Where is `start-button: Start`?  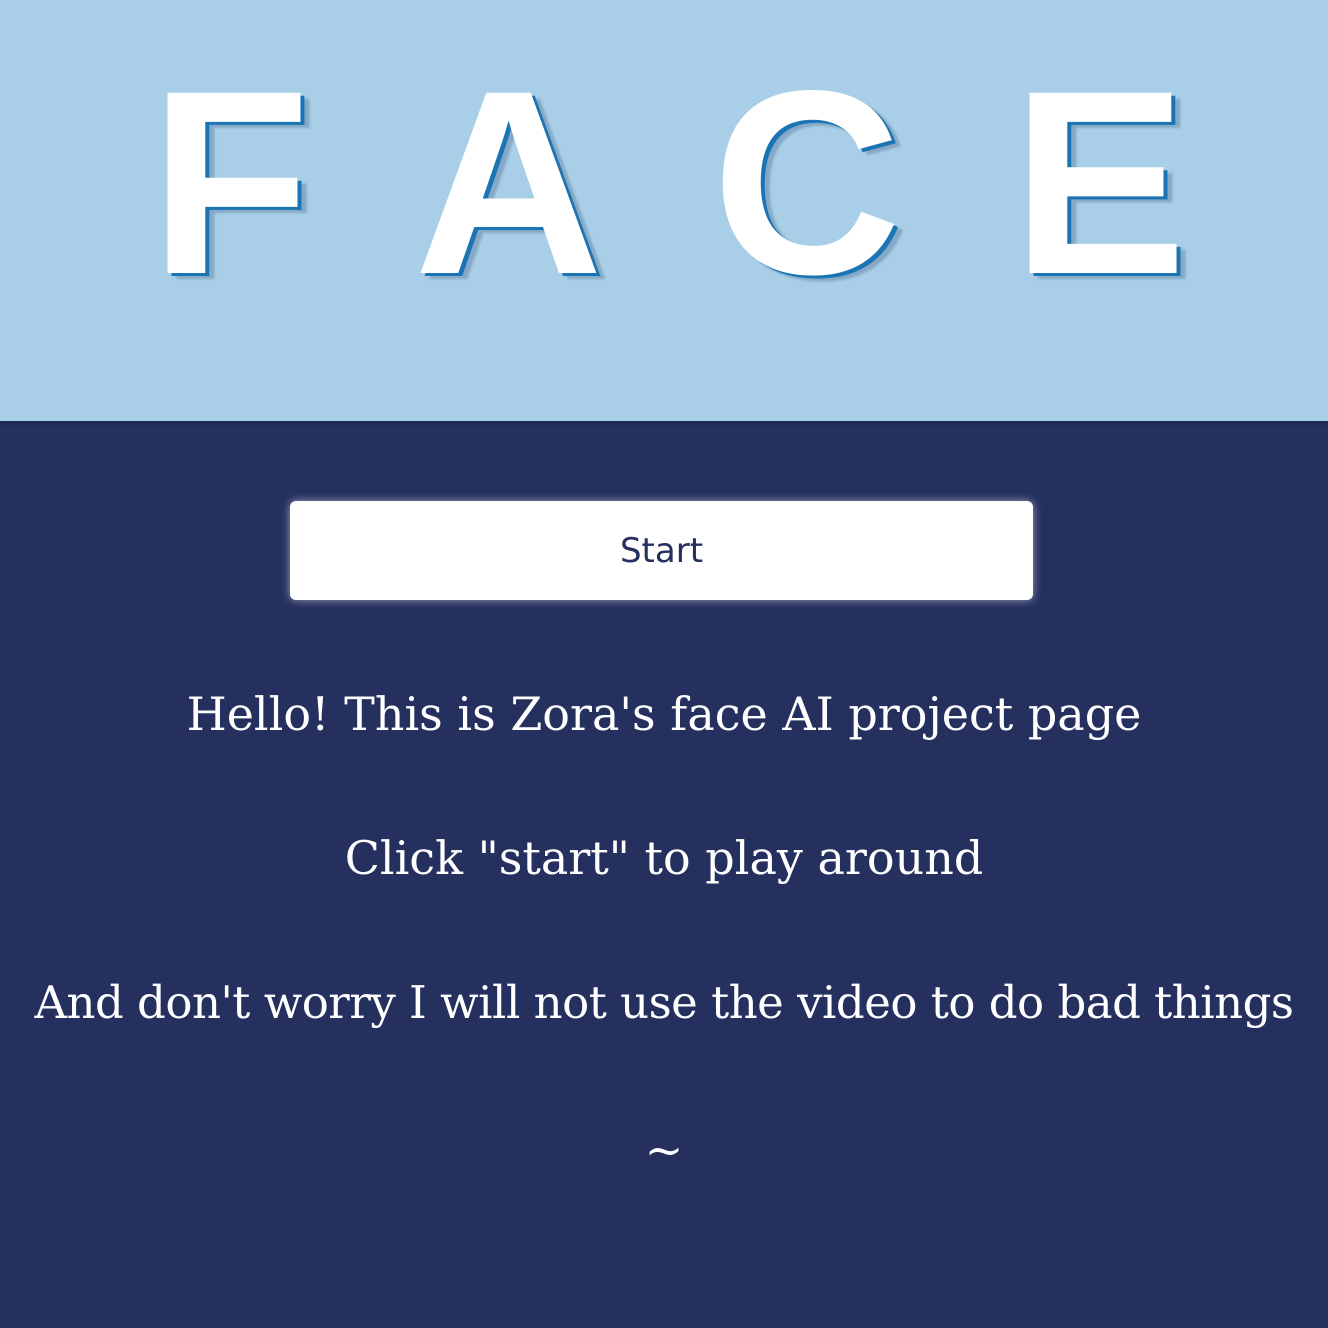
start-button: Start is located at coordinates (661, 550).